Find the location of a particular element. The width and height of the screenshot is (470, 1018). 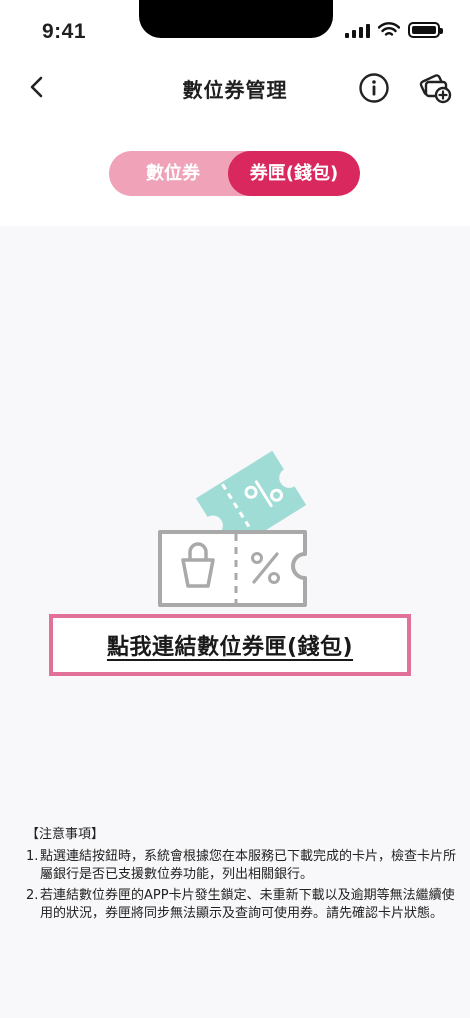

tab-digital-coupons: 數位券 is located at coordinates (173, 173).